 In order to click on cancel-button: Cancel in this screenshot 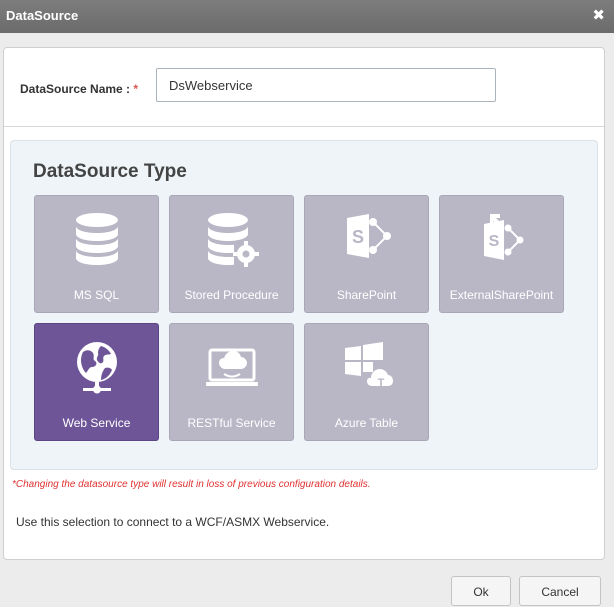, I will do `click(560, 591)`.